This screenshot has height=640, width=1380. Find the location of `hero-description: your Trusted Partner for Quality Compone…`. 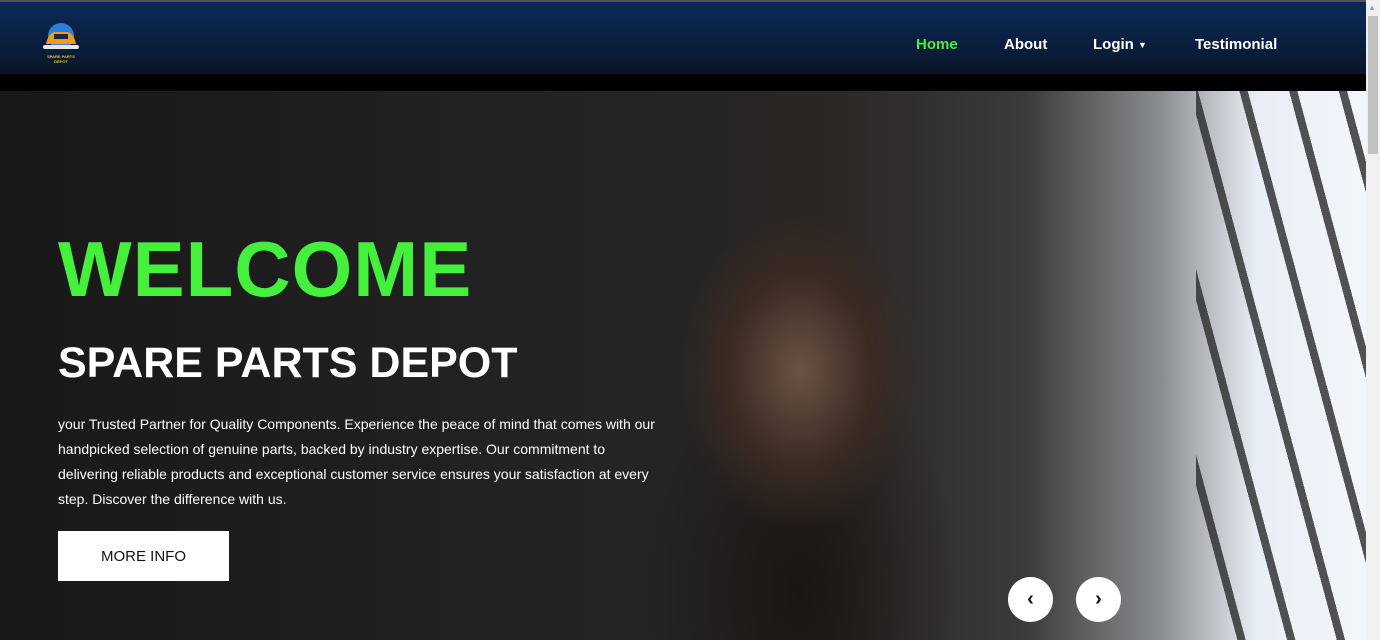

hero-description: your Trusted Partner for Quality Compone… is located at coordinates (356, 461).